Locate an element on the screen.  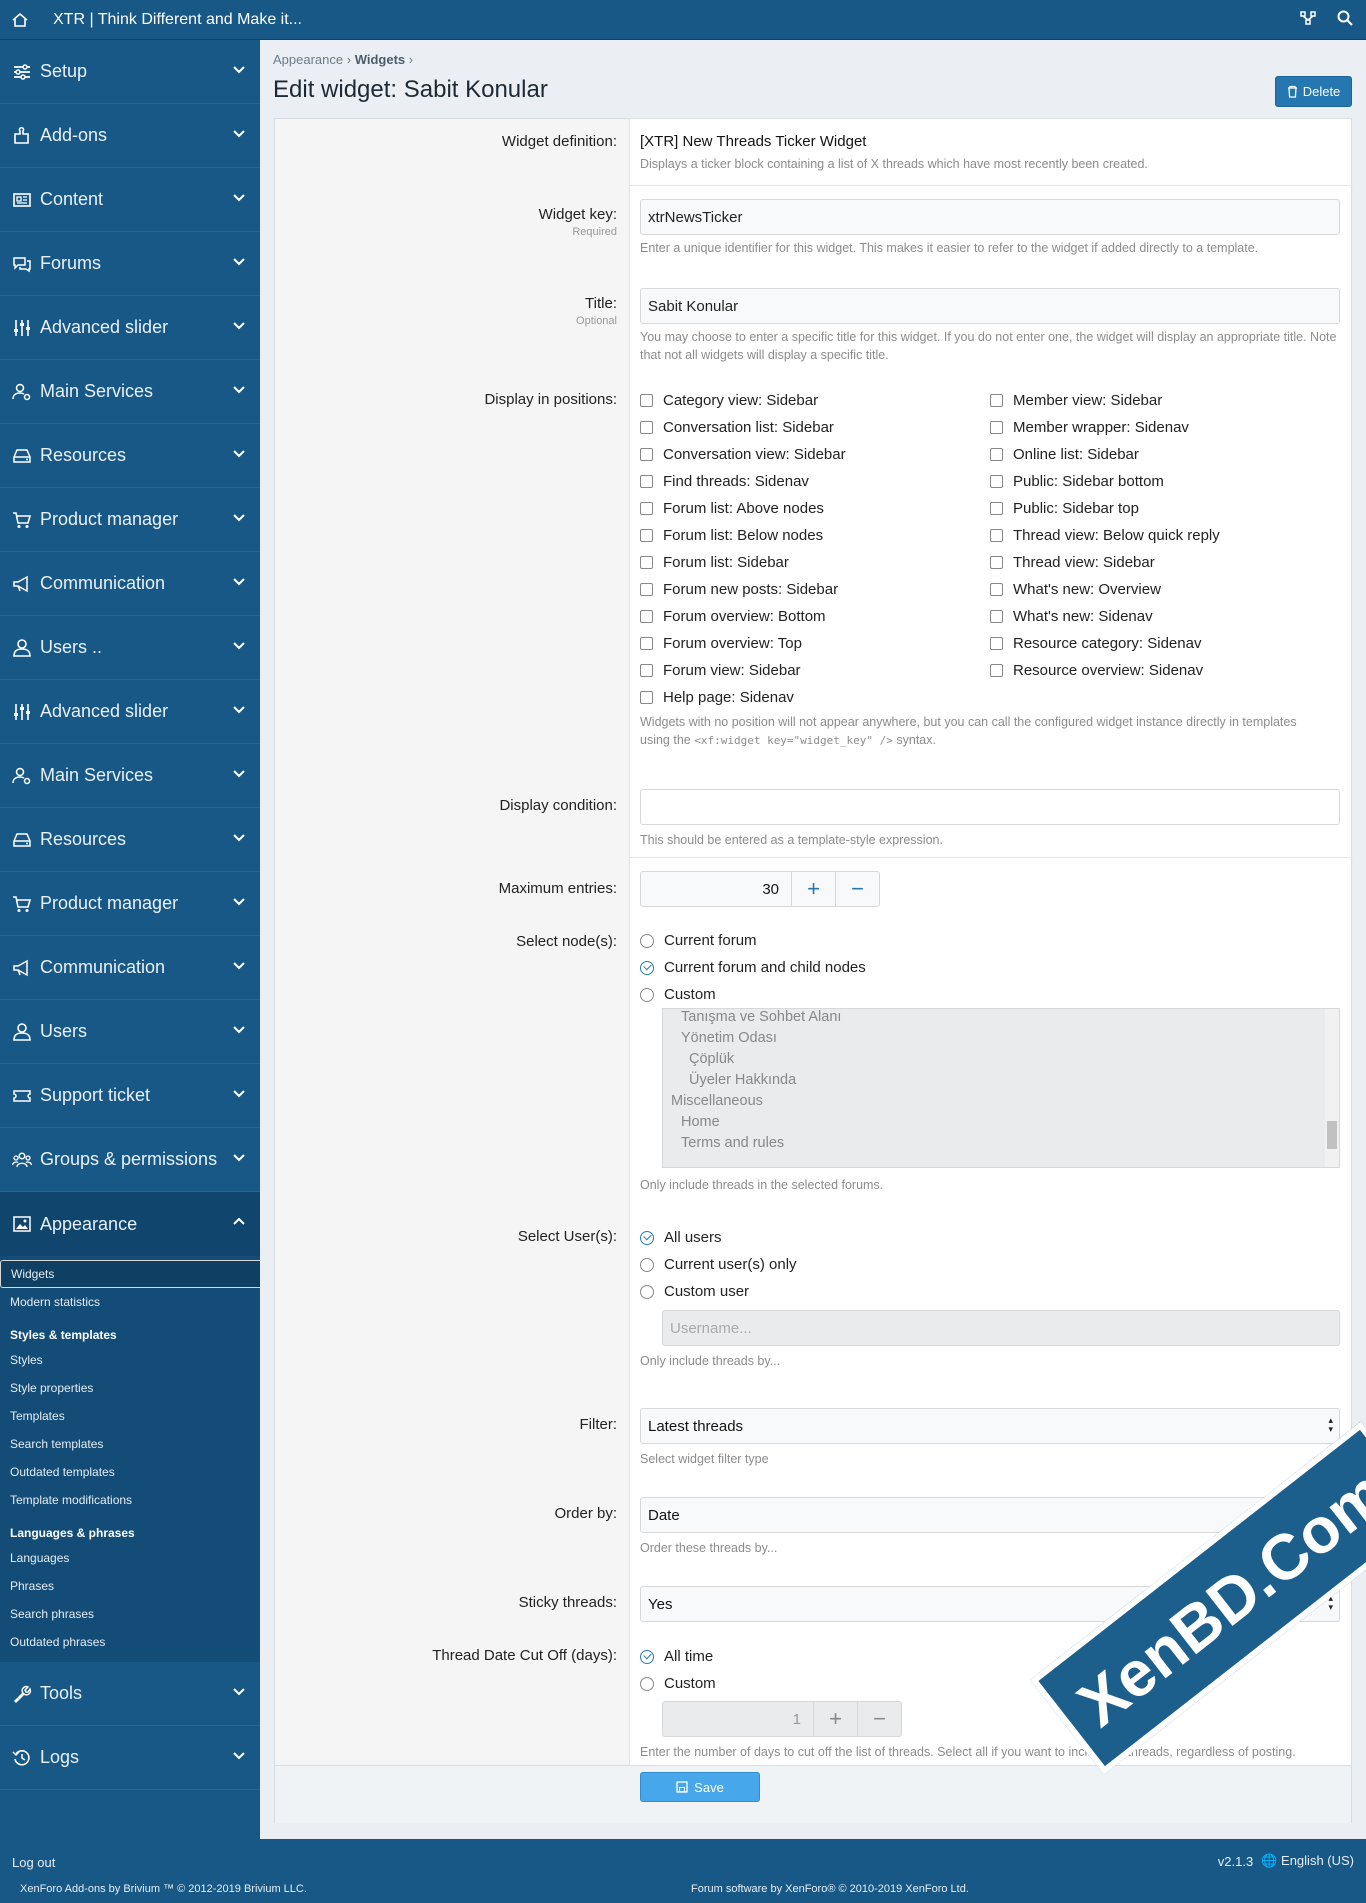
decrement-button: − is located at coordinates (857, 889).